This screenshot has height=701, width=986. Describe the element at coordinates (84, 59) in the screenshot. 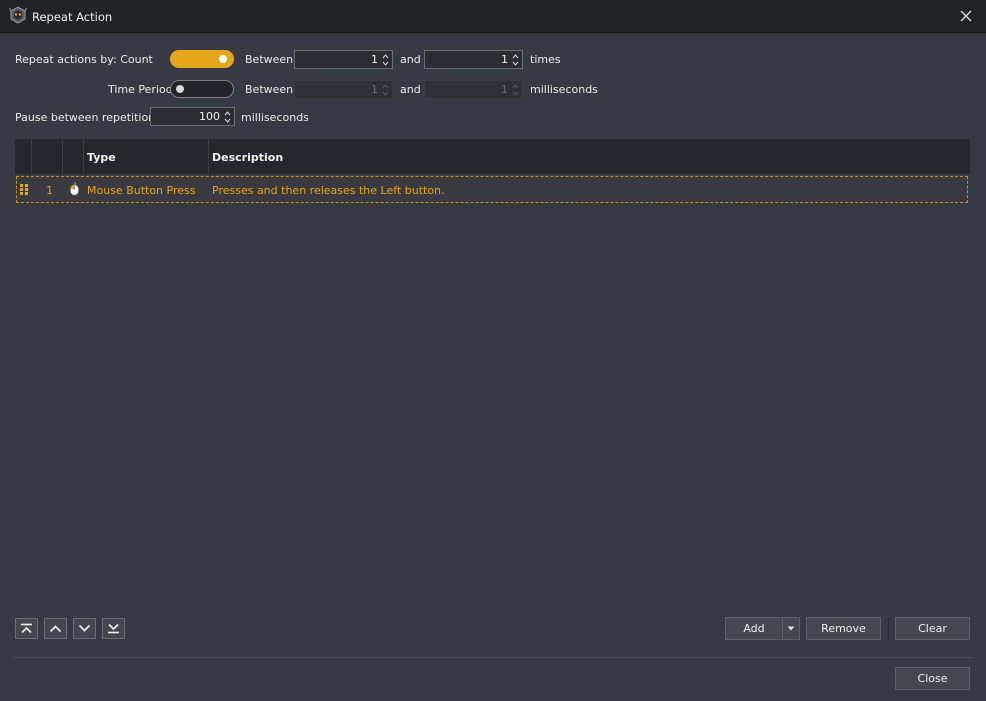

I see `repeat-by-label: Repeat actions by: Count` at that location.